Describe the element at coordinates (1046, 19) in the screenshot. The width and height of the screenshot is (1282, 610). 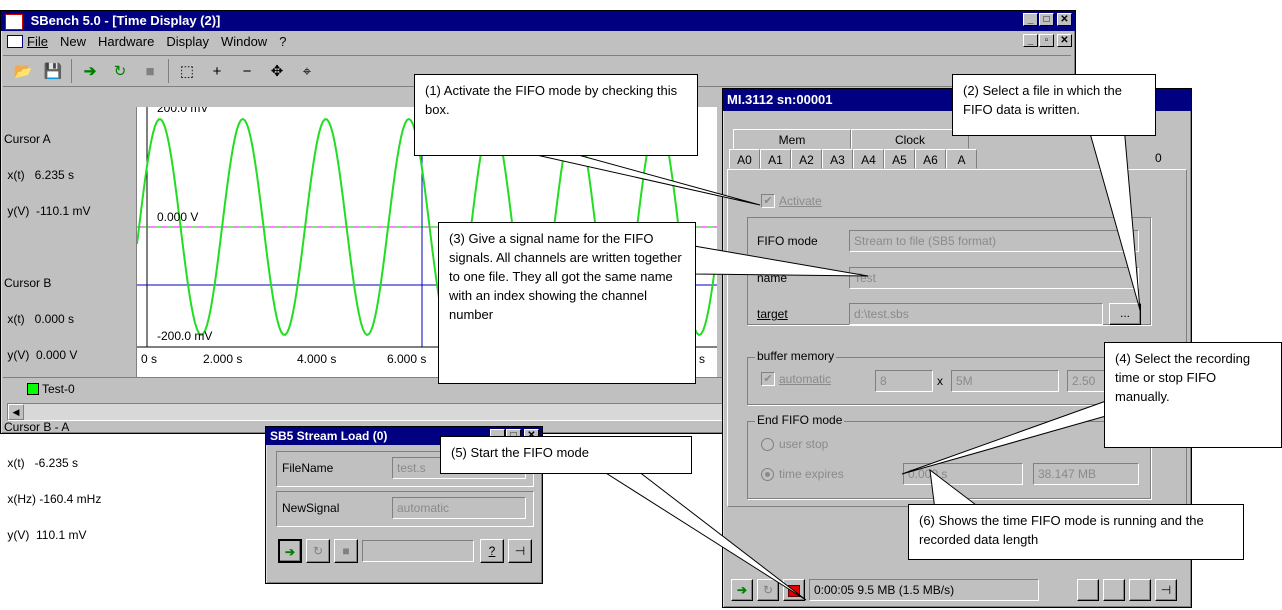
I see `maximize-button: □` at that location.